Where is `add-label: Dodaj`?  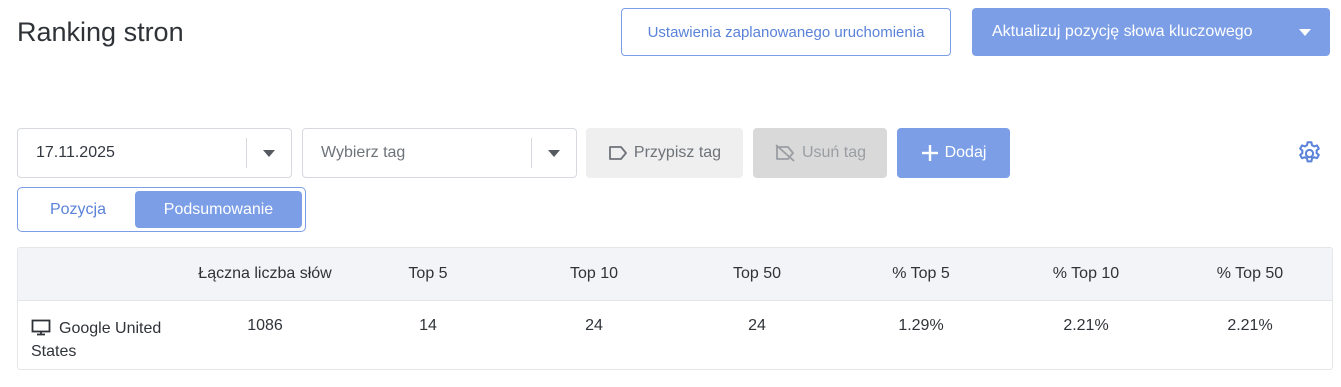
add-label: Dodaj is located at coordinates (965, 152).